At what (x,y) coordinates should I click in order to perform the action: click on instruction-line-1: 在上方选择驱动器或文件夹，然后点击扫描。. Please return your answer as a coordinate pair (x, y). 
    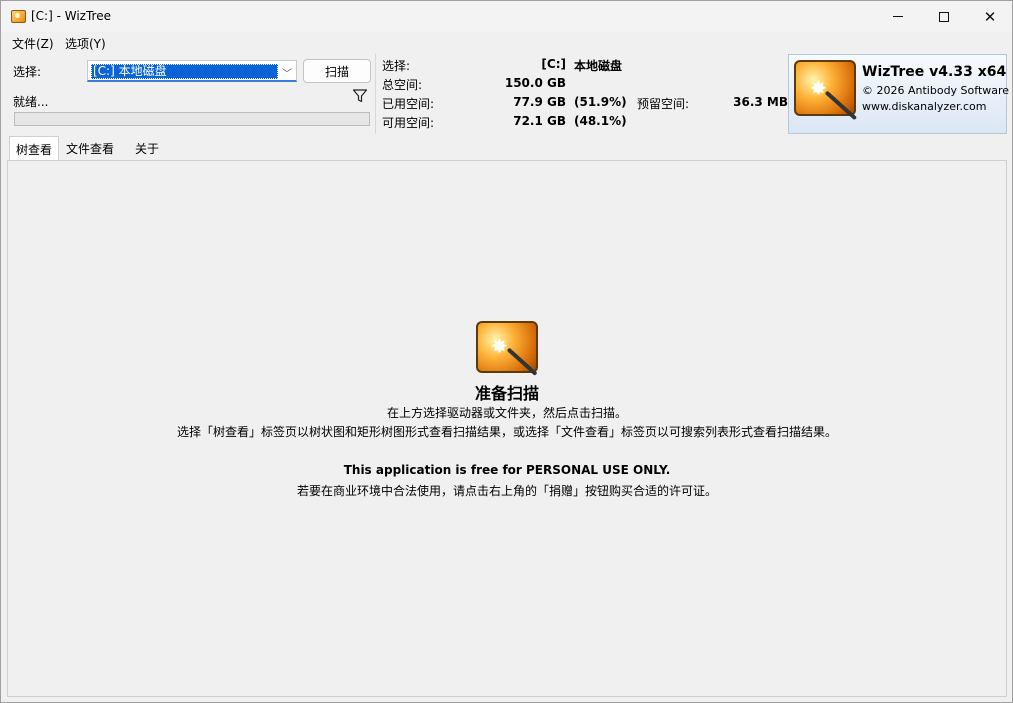
    Looking at the image, I should click on (506, 413).